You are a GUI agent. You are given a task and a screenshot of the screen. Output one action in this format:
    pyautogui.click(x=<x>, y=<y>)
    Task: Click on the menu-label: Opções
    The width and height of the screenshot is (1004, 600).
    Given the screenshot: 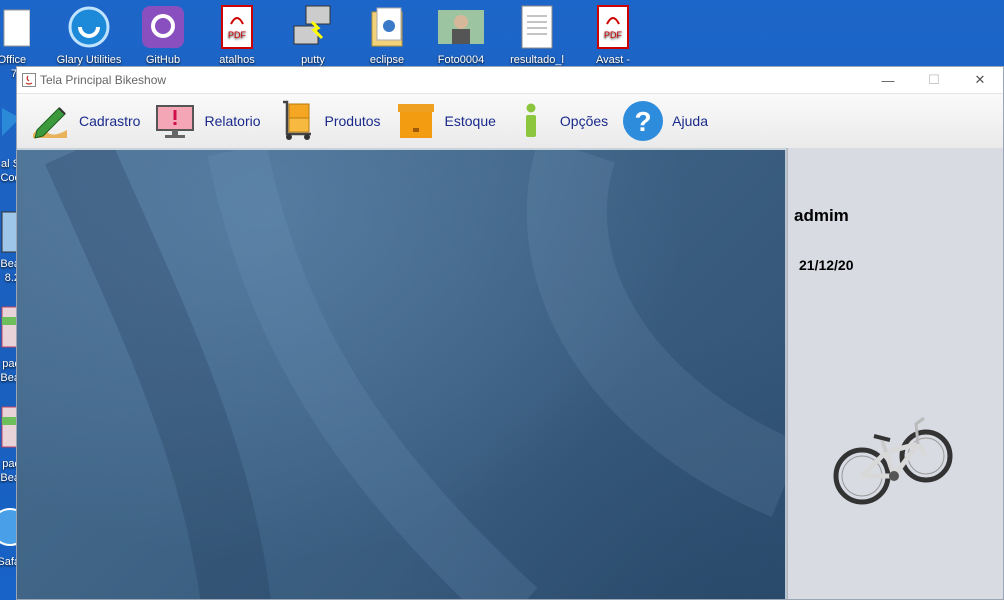 What is the action you would take?
    pyautogui.click(x=584, y=121)
    